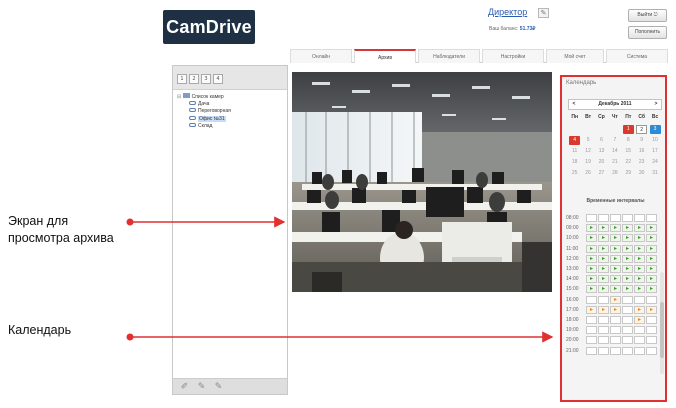 Image resolution: width=676 pixels, height=408 pixels. I want to click on calendar-day: 30, so click(641, 173).